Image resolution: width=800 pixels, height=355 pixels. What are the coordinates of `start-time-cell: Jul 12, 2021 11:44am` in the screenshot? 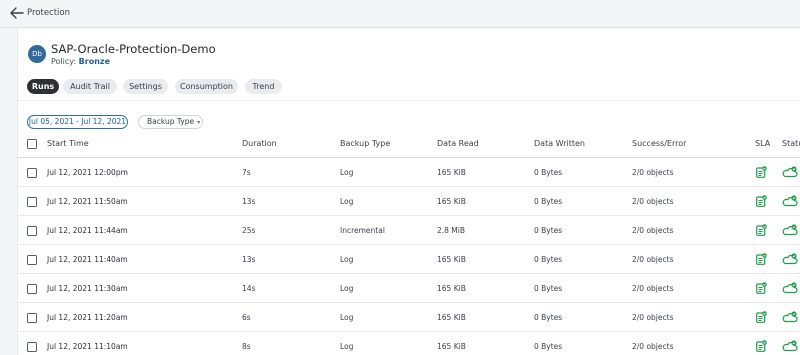 It's located at (87, 230).